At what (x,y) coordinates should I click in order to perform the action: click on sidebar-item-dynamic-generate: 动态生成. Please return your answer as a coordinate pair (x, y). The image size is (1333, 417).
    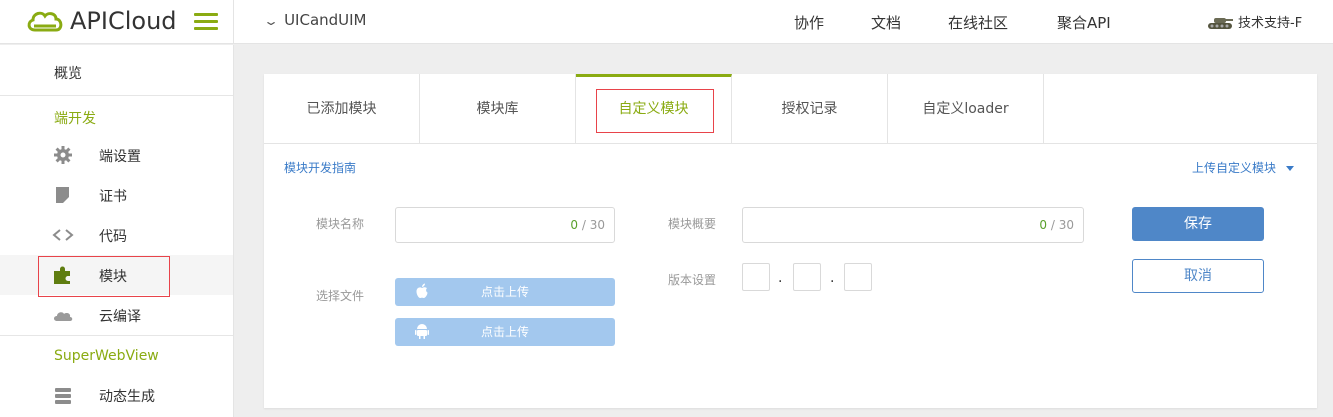
    Looking at the image, I should click on (116, 395).